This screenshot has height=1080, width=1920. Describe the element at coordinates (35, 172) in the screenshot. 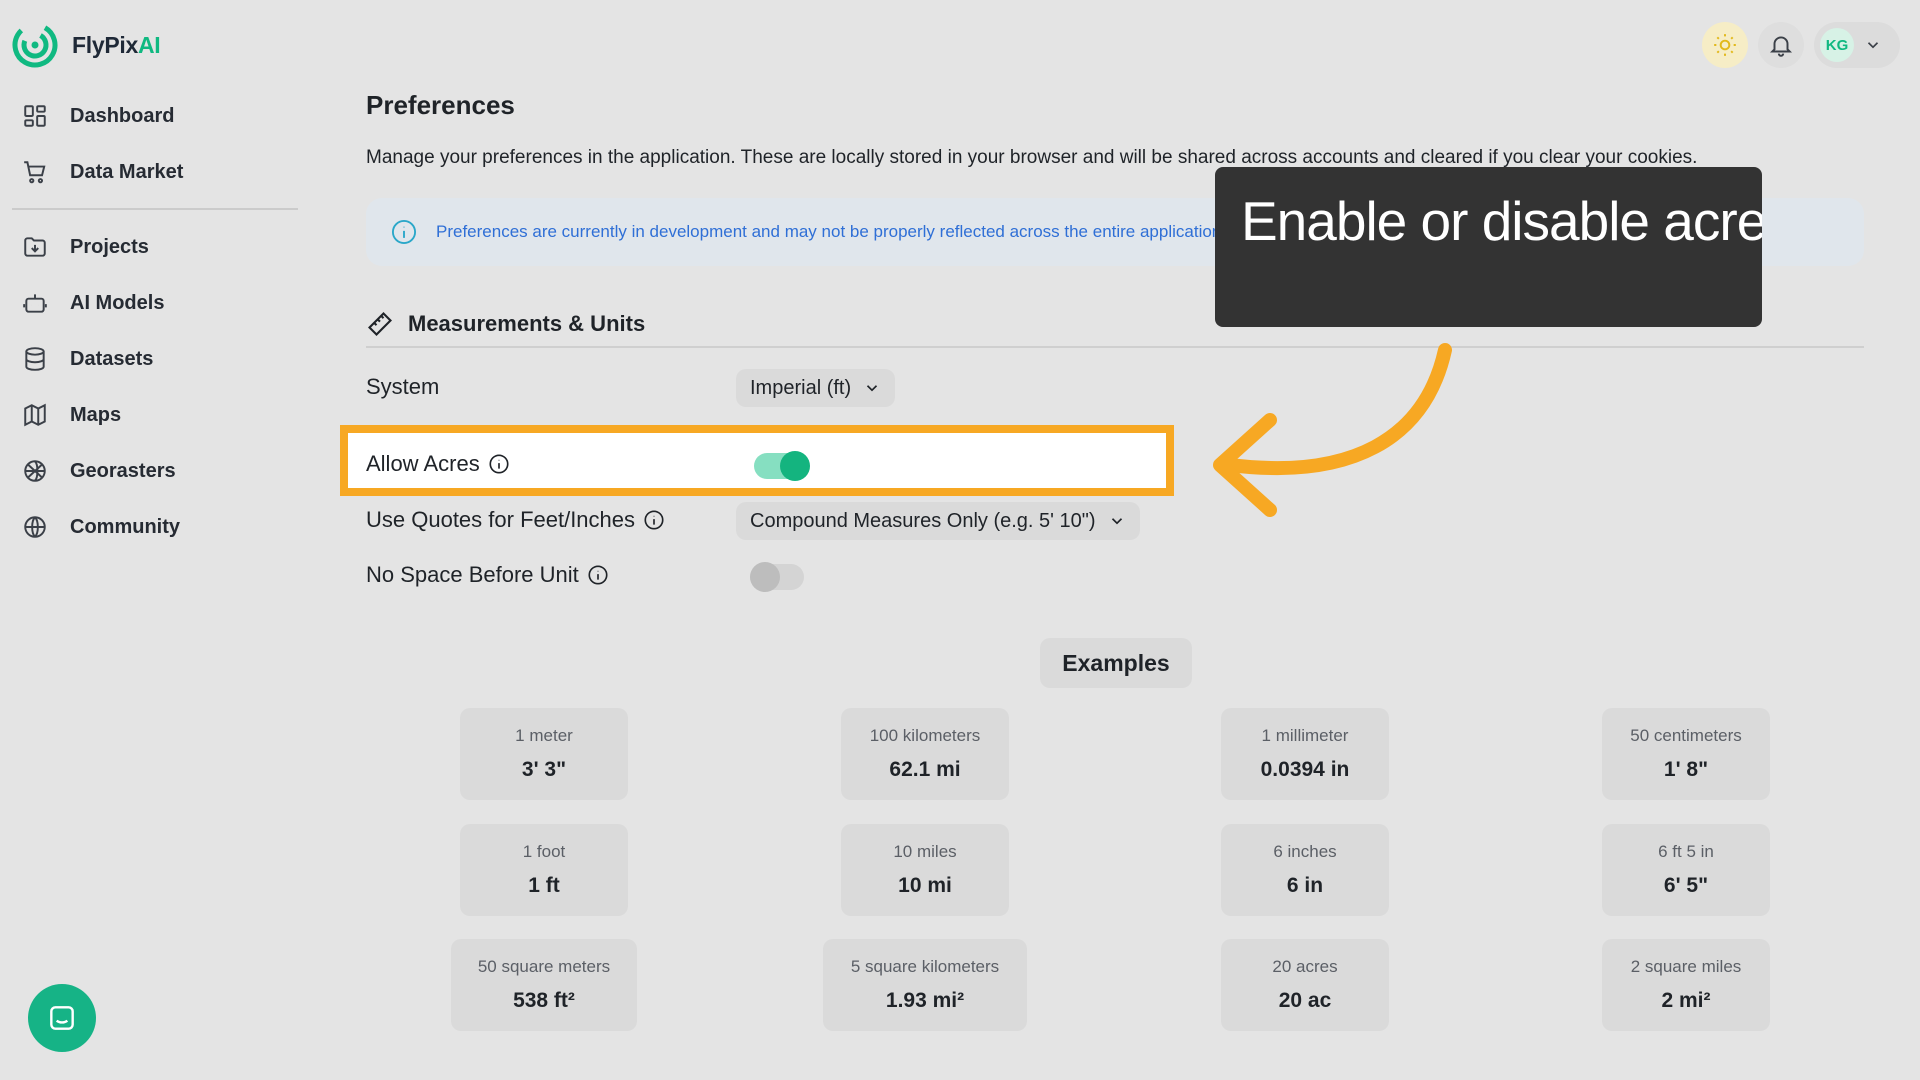

I see `cart-icon` at that location.